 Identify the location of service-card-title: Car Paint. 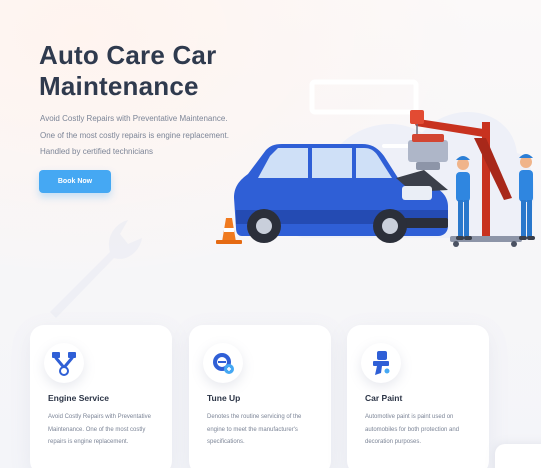
(384, 398).